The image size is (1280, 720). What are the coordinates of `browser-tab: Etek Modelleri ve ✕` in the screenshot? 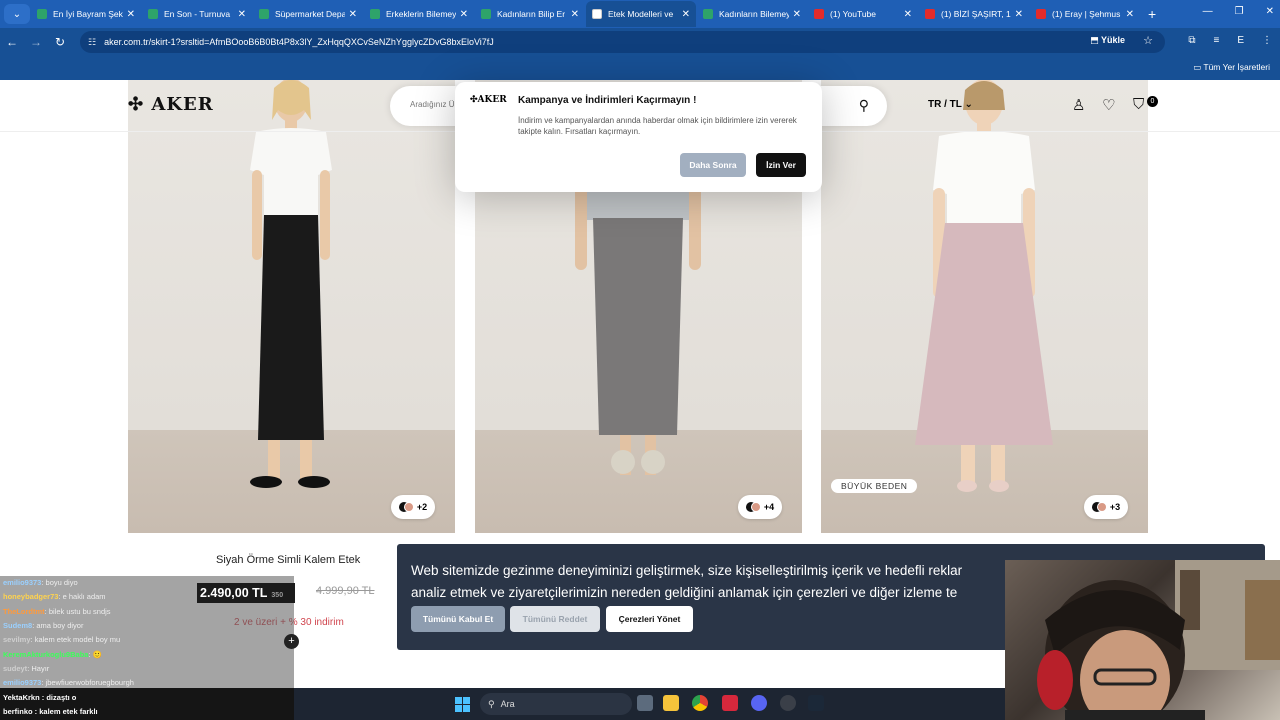 It's located at (641, 14).